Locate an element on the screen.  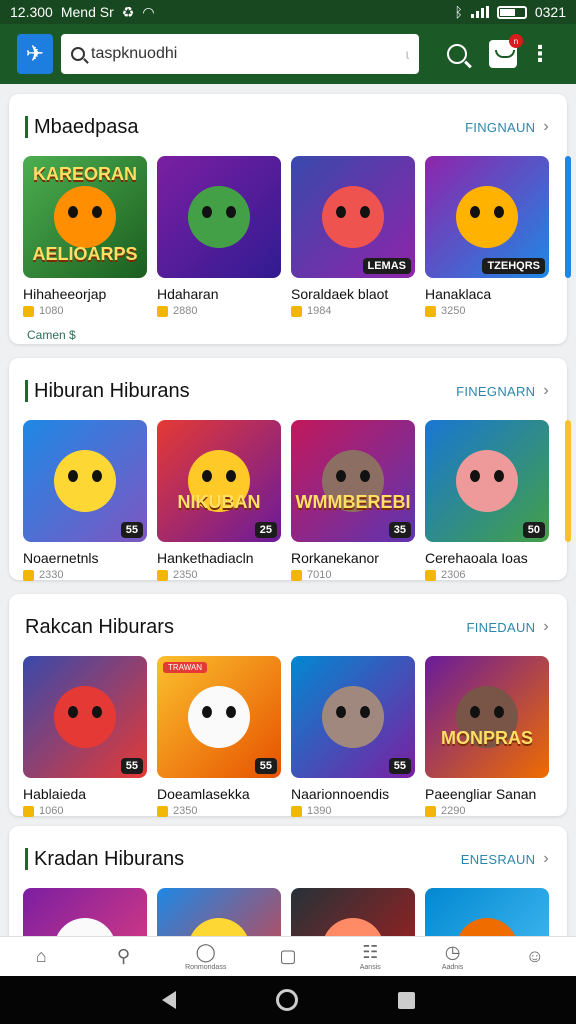
game-card: 55 Noaernetnls 2330 is located at coordinates (85, 500).